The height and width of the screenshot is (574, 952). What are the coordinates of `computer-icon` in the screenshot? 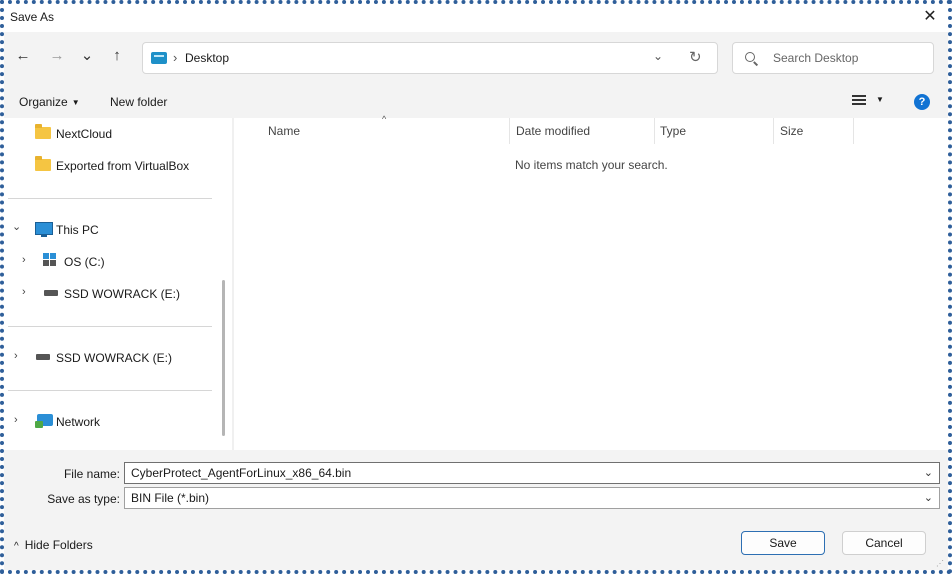 It's located at (44, 229).